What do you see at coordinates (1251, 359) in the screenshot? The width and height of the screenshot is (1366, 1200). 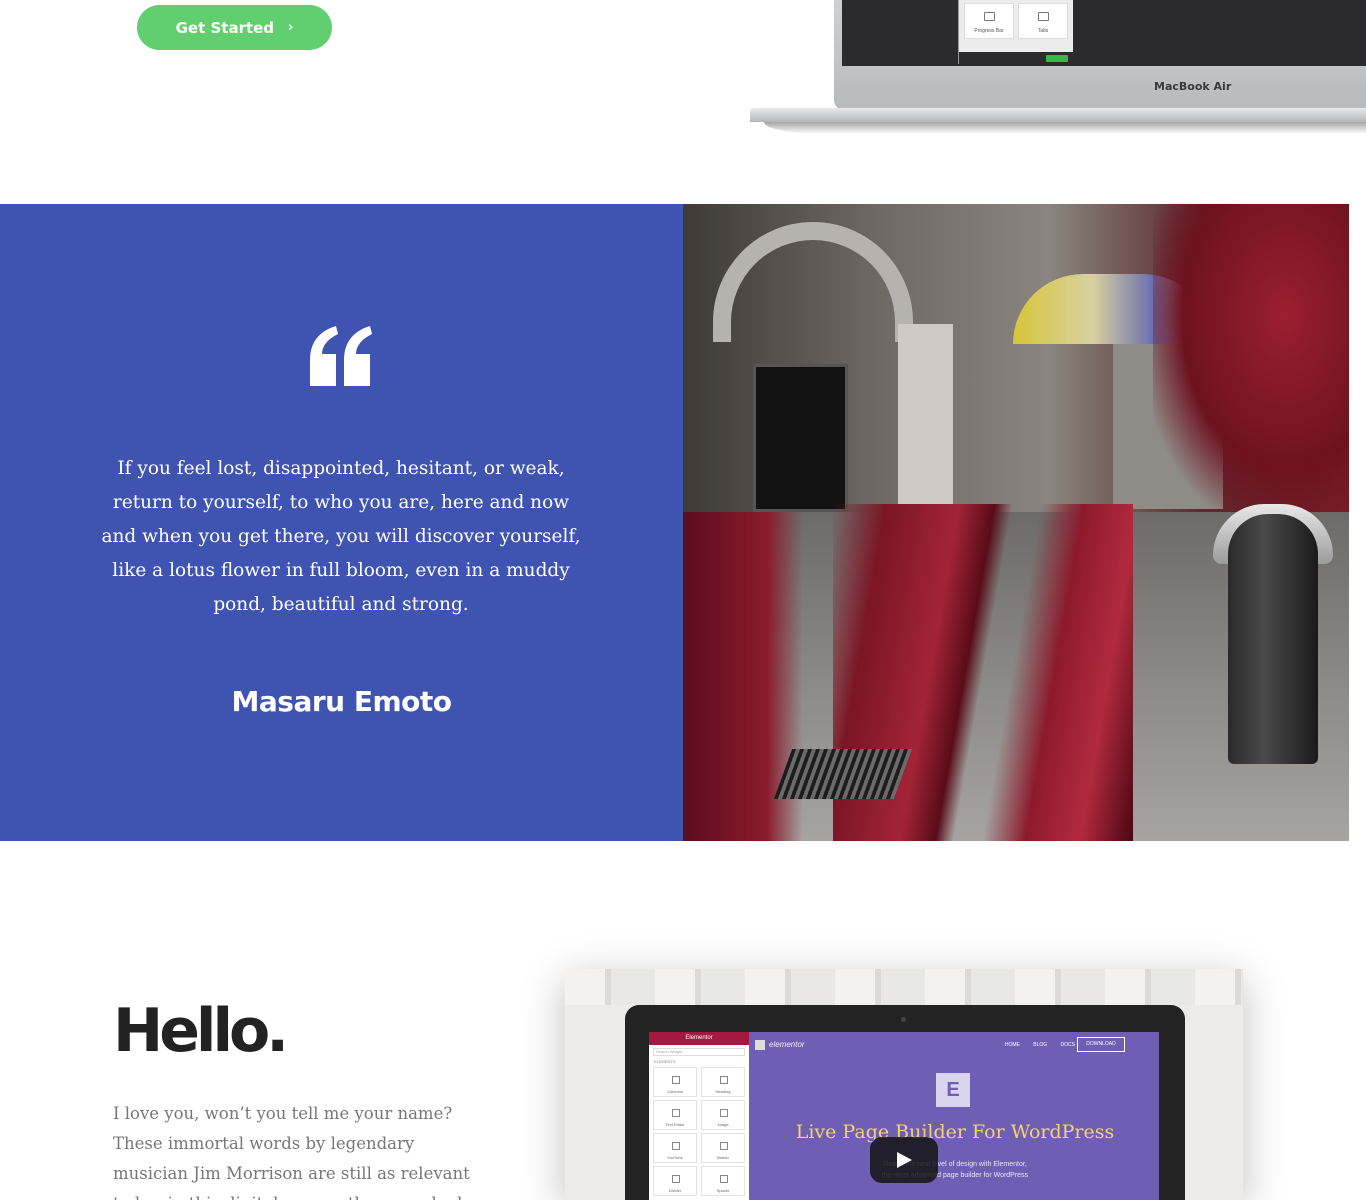 I see `red-fabric` at bounding box center [1251, 359].